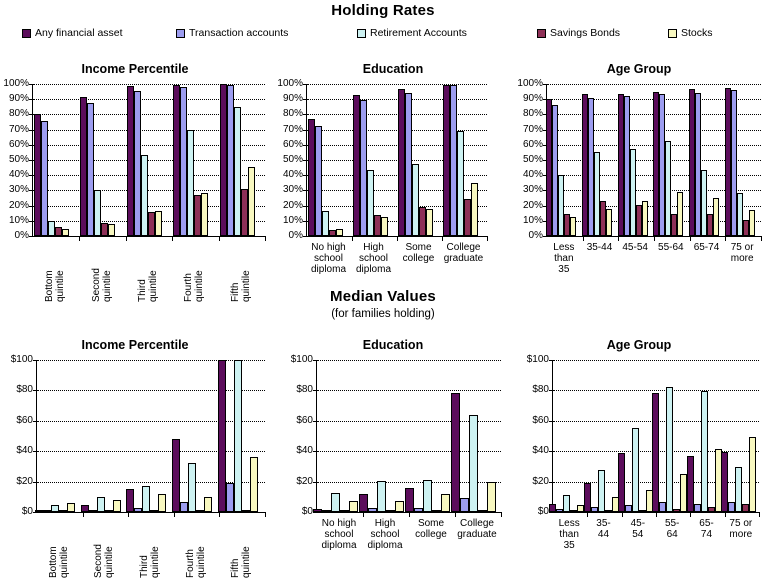 The height and width of the screenshot is (578, 766). Describe the element at coordinates (104, 561) in the screenshot. I see `x-axis-category-label: Second quintile` at that location.